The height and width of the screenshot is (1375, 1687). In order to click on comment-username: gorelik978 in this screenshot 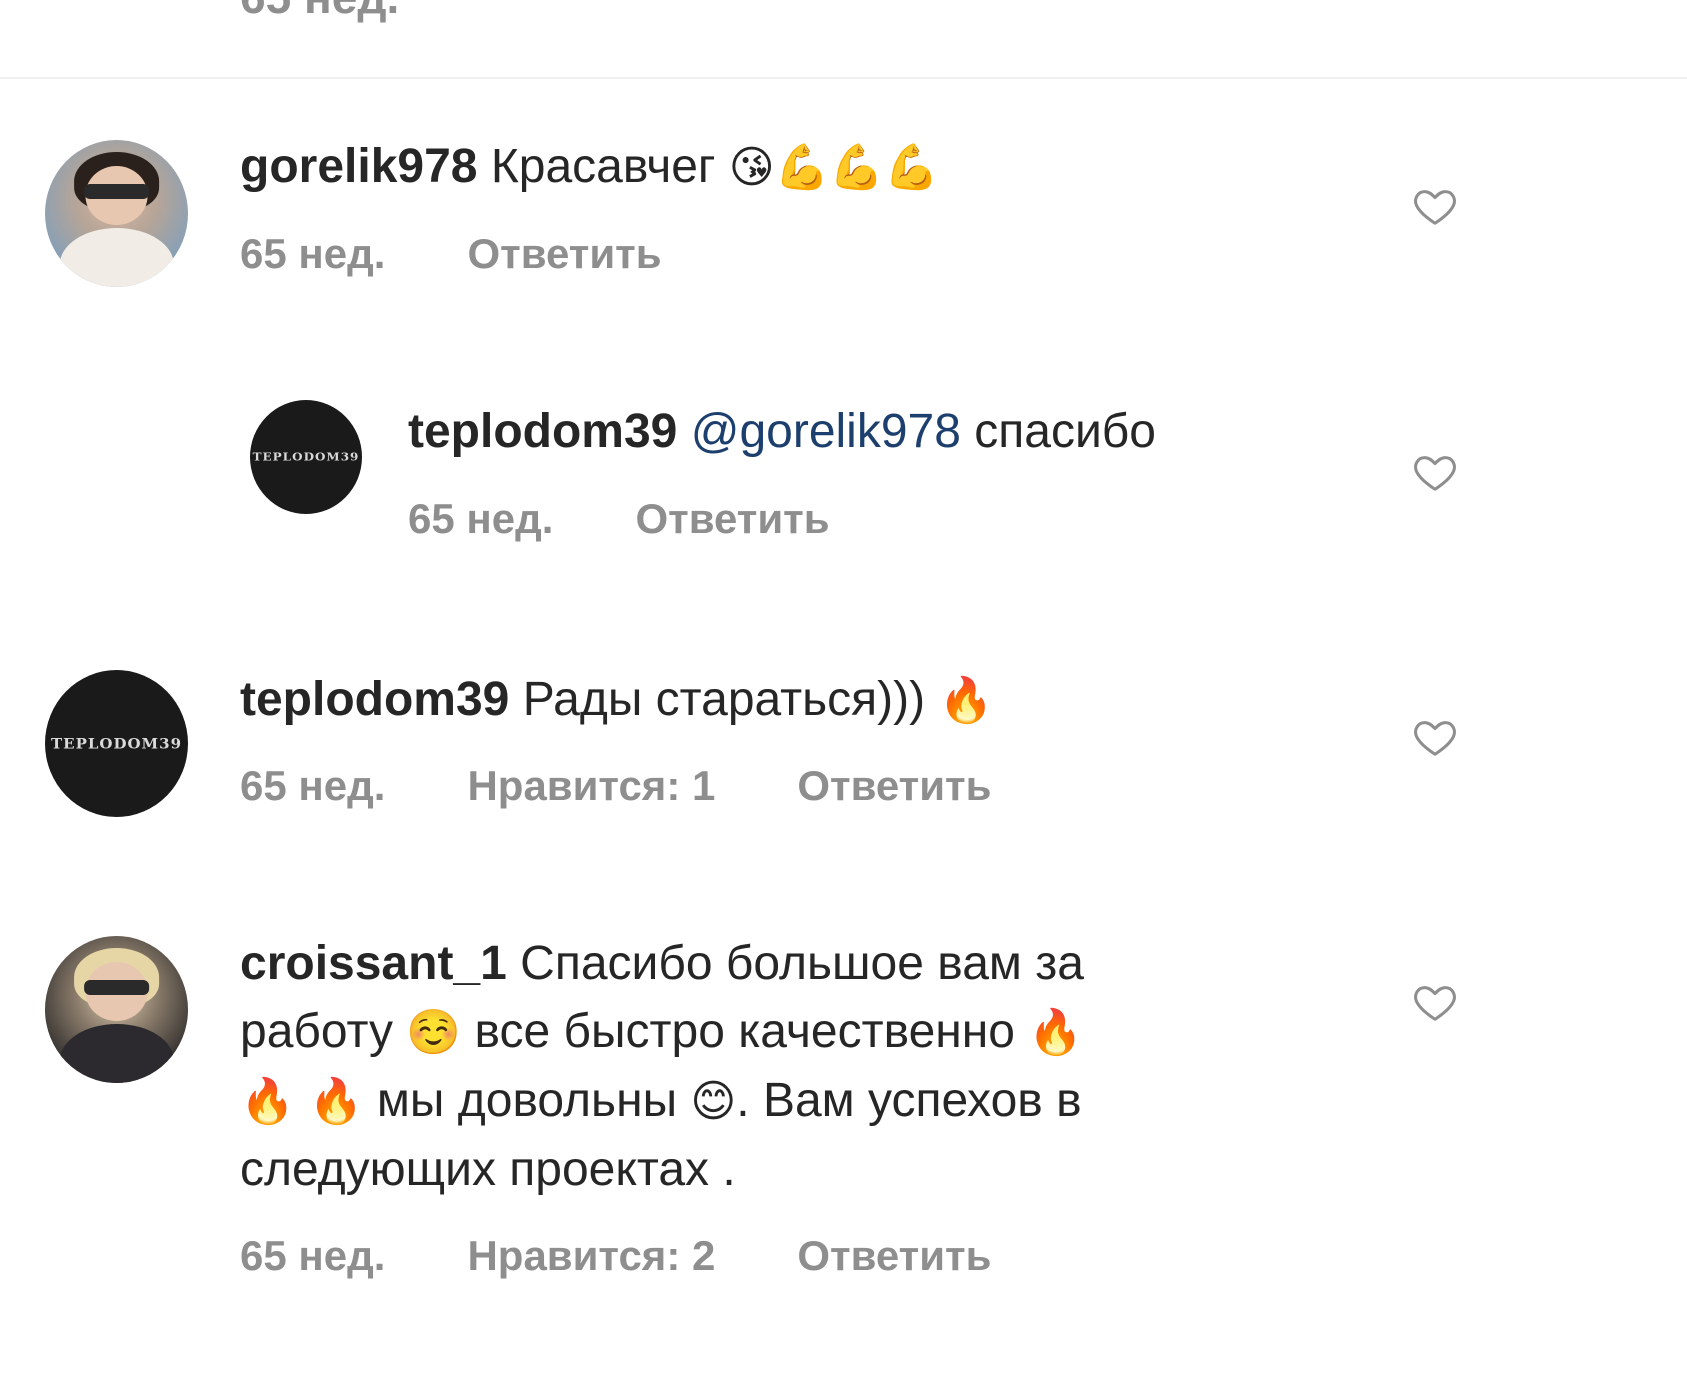, I will do `click(358, 166)`.